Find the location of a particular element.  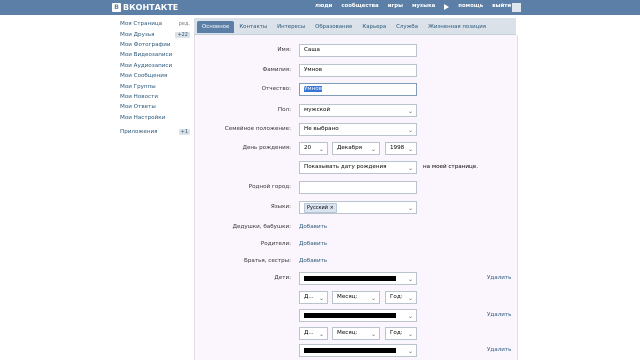

logo-text: ВКОНТАКТЕ is located at coordinates (151, 7).